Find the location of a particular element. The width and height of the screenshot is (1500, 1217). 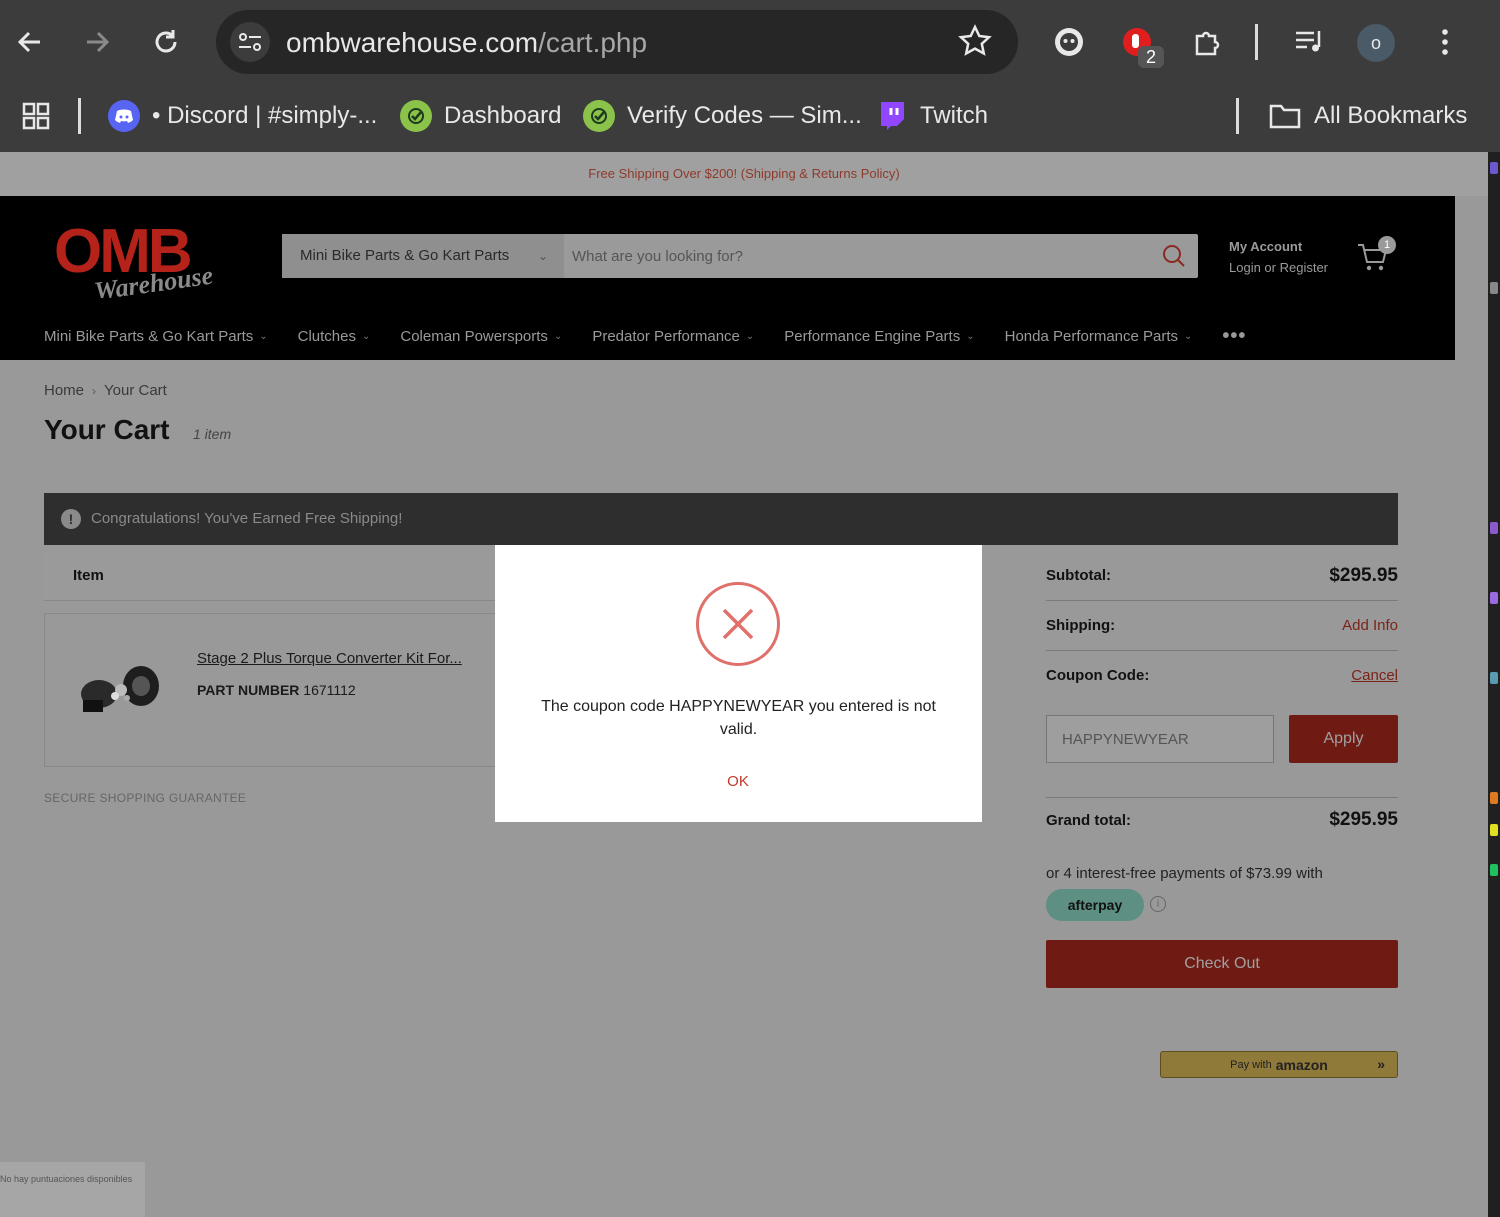

all-bookmarks-label: All Bookmarks is located at coordinates (1391, 115).